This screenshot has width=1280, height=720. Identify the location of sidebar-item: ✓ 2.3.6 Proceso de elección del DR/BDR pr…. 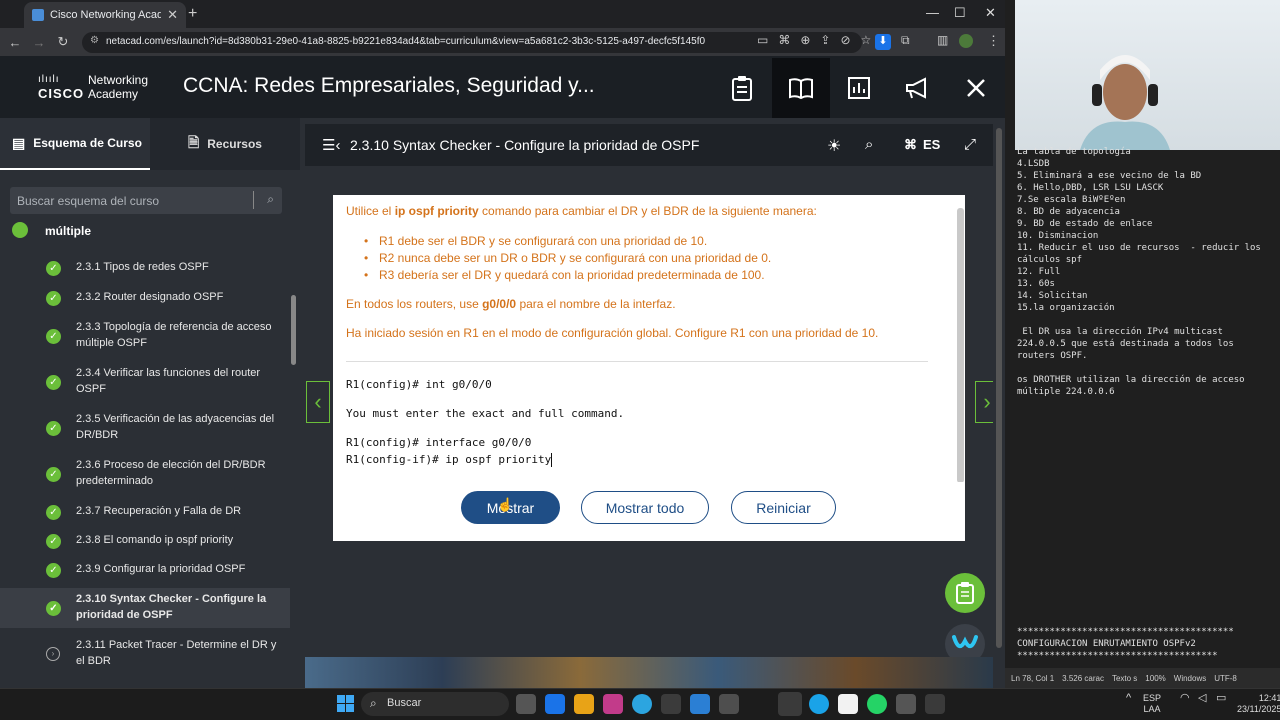
(145, 474).